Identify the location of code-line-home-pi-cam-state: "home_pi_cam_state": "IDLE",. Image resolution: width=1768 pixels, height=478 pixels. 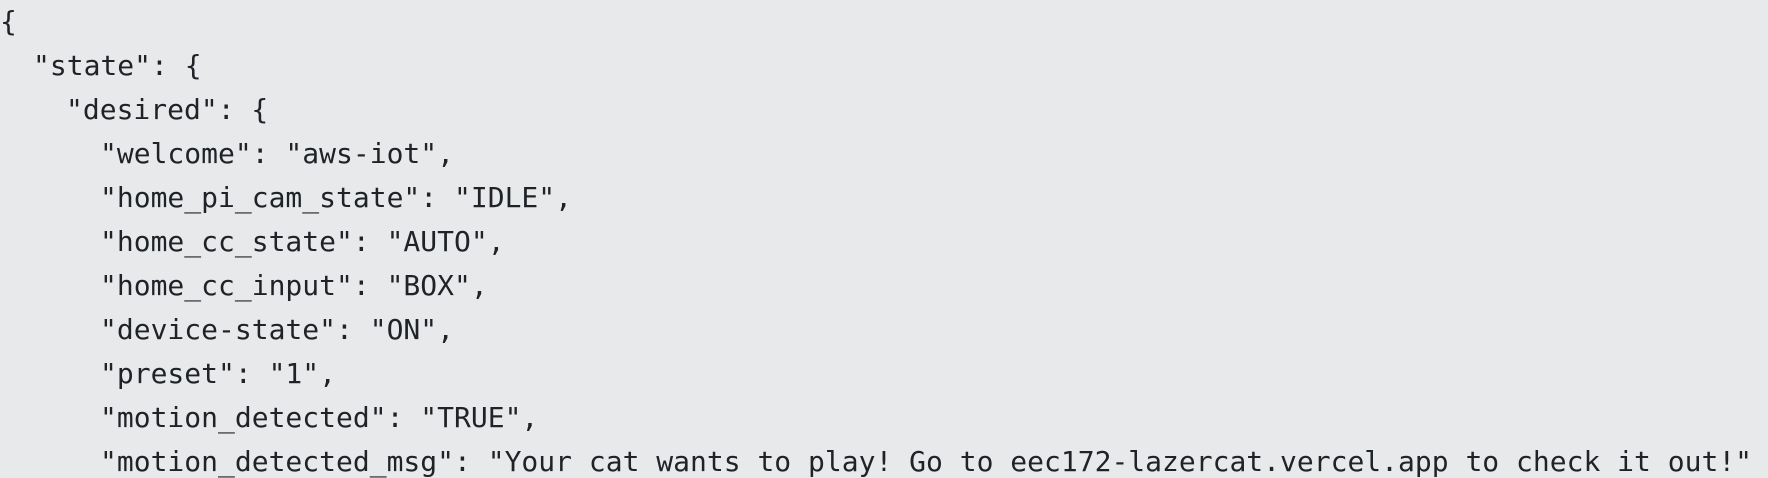
(336, 197).